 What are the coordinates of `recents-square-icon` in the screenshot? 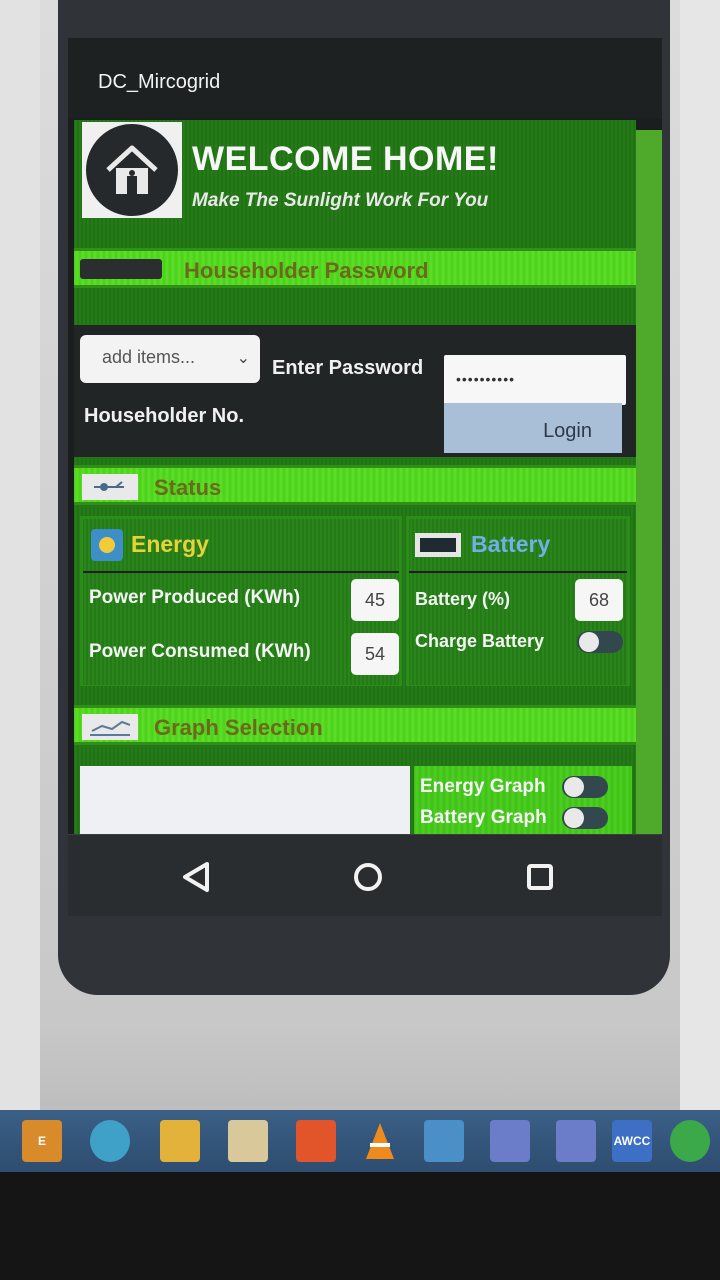 It's located at (540, 877).